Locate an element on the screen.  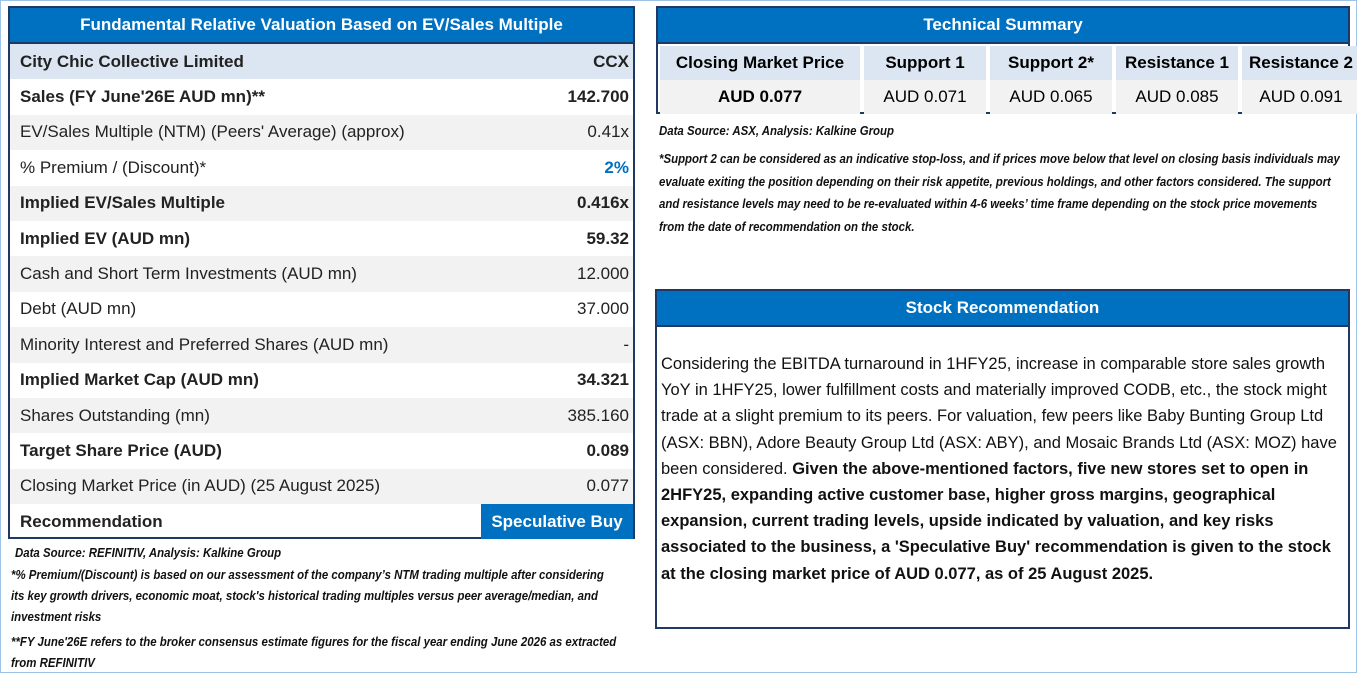
row-label: % Premium / (Discount)* is located at coordinates (113, 167).